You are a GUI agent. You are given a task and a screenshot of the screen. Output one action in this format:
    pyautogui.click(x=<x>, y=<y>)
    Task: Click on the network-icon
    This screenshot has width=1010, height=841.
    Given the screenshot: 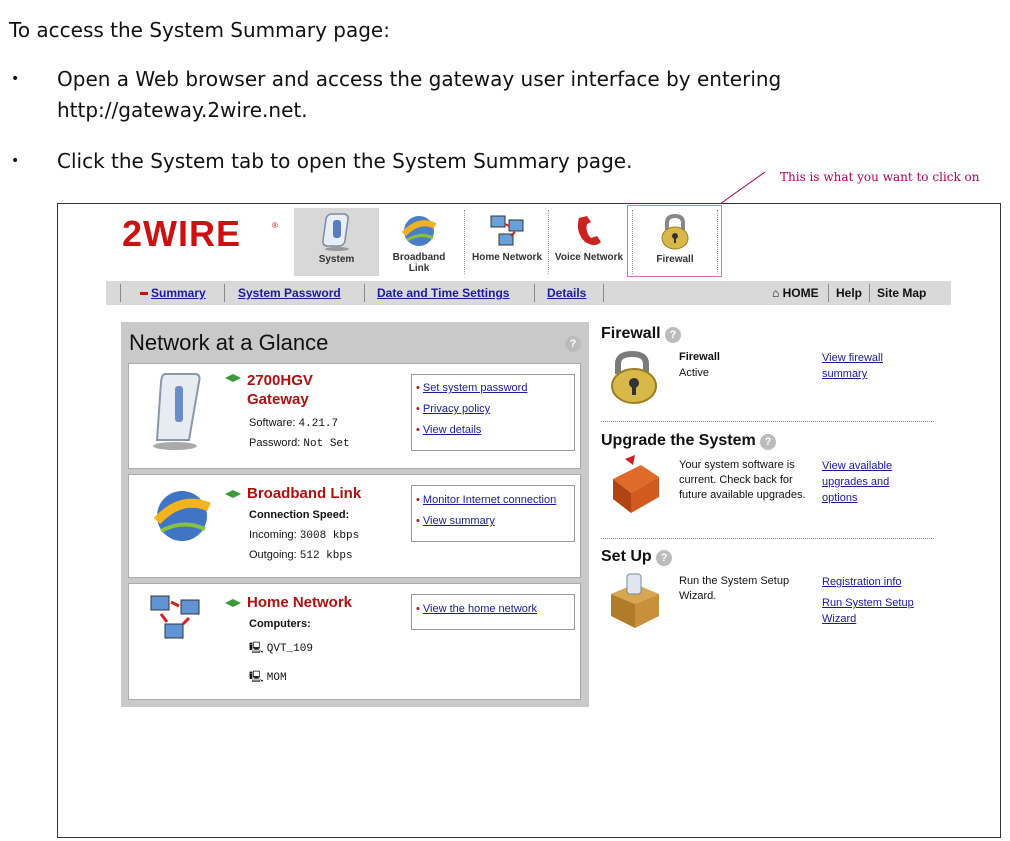 What is the action you would take?
    pyautogui.click(x=507, y=230)
    